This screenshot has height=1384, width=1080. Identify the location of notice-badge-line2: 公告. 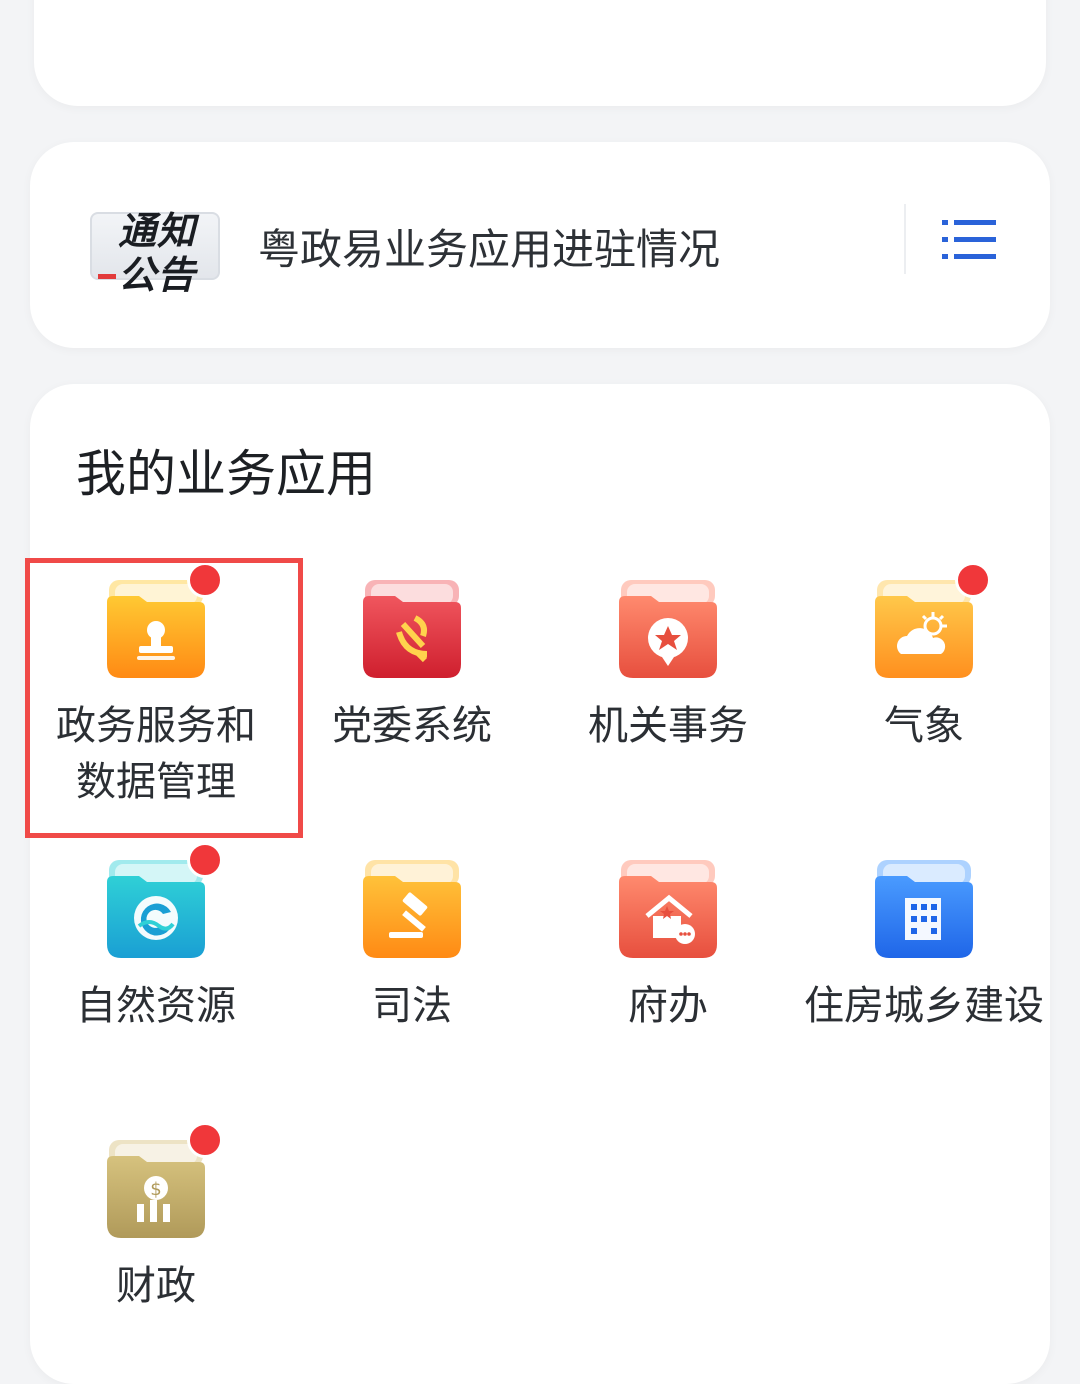
(157, 275).